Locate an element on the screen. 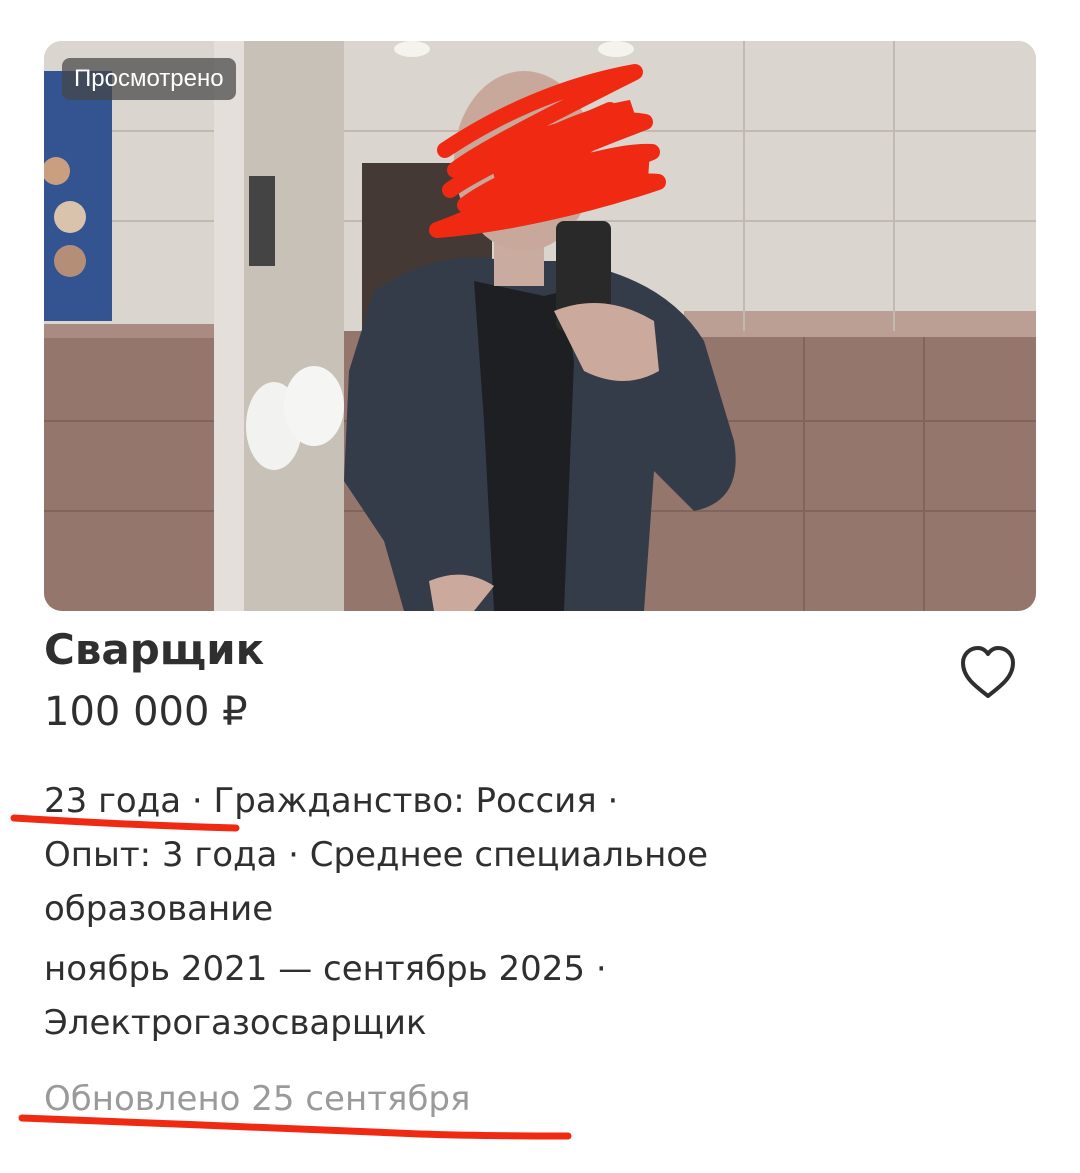 The width and height of the screenshot is (1080, 1173). heart-outline-icon is located at coordinates (988, 672).